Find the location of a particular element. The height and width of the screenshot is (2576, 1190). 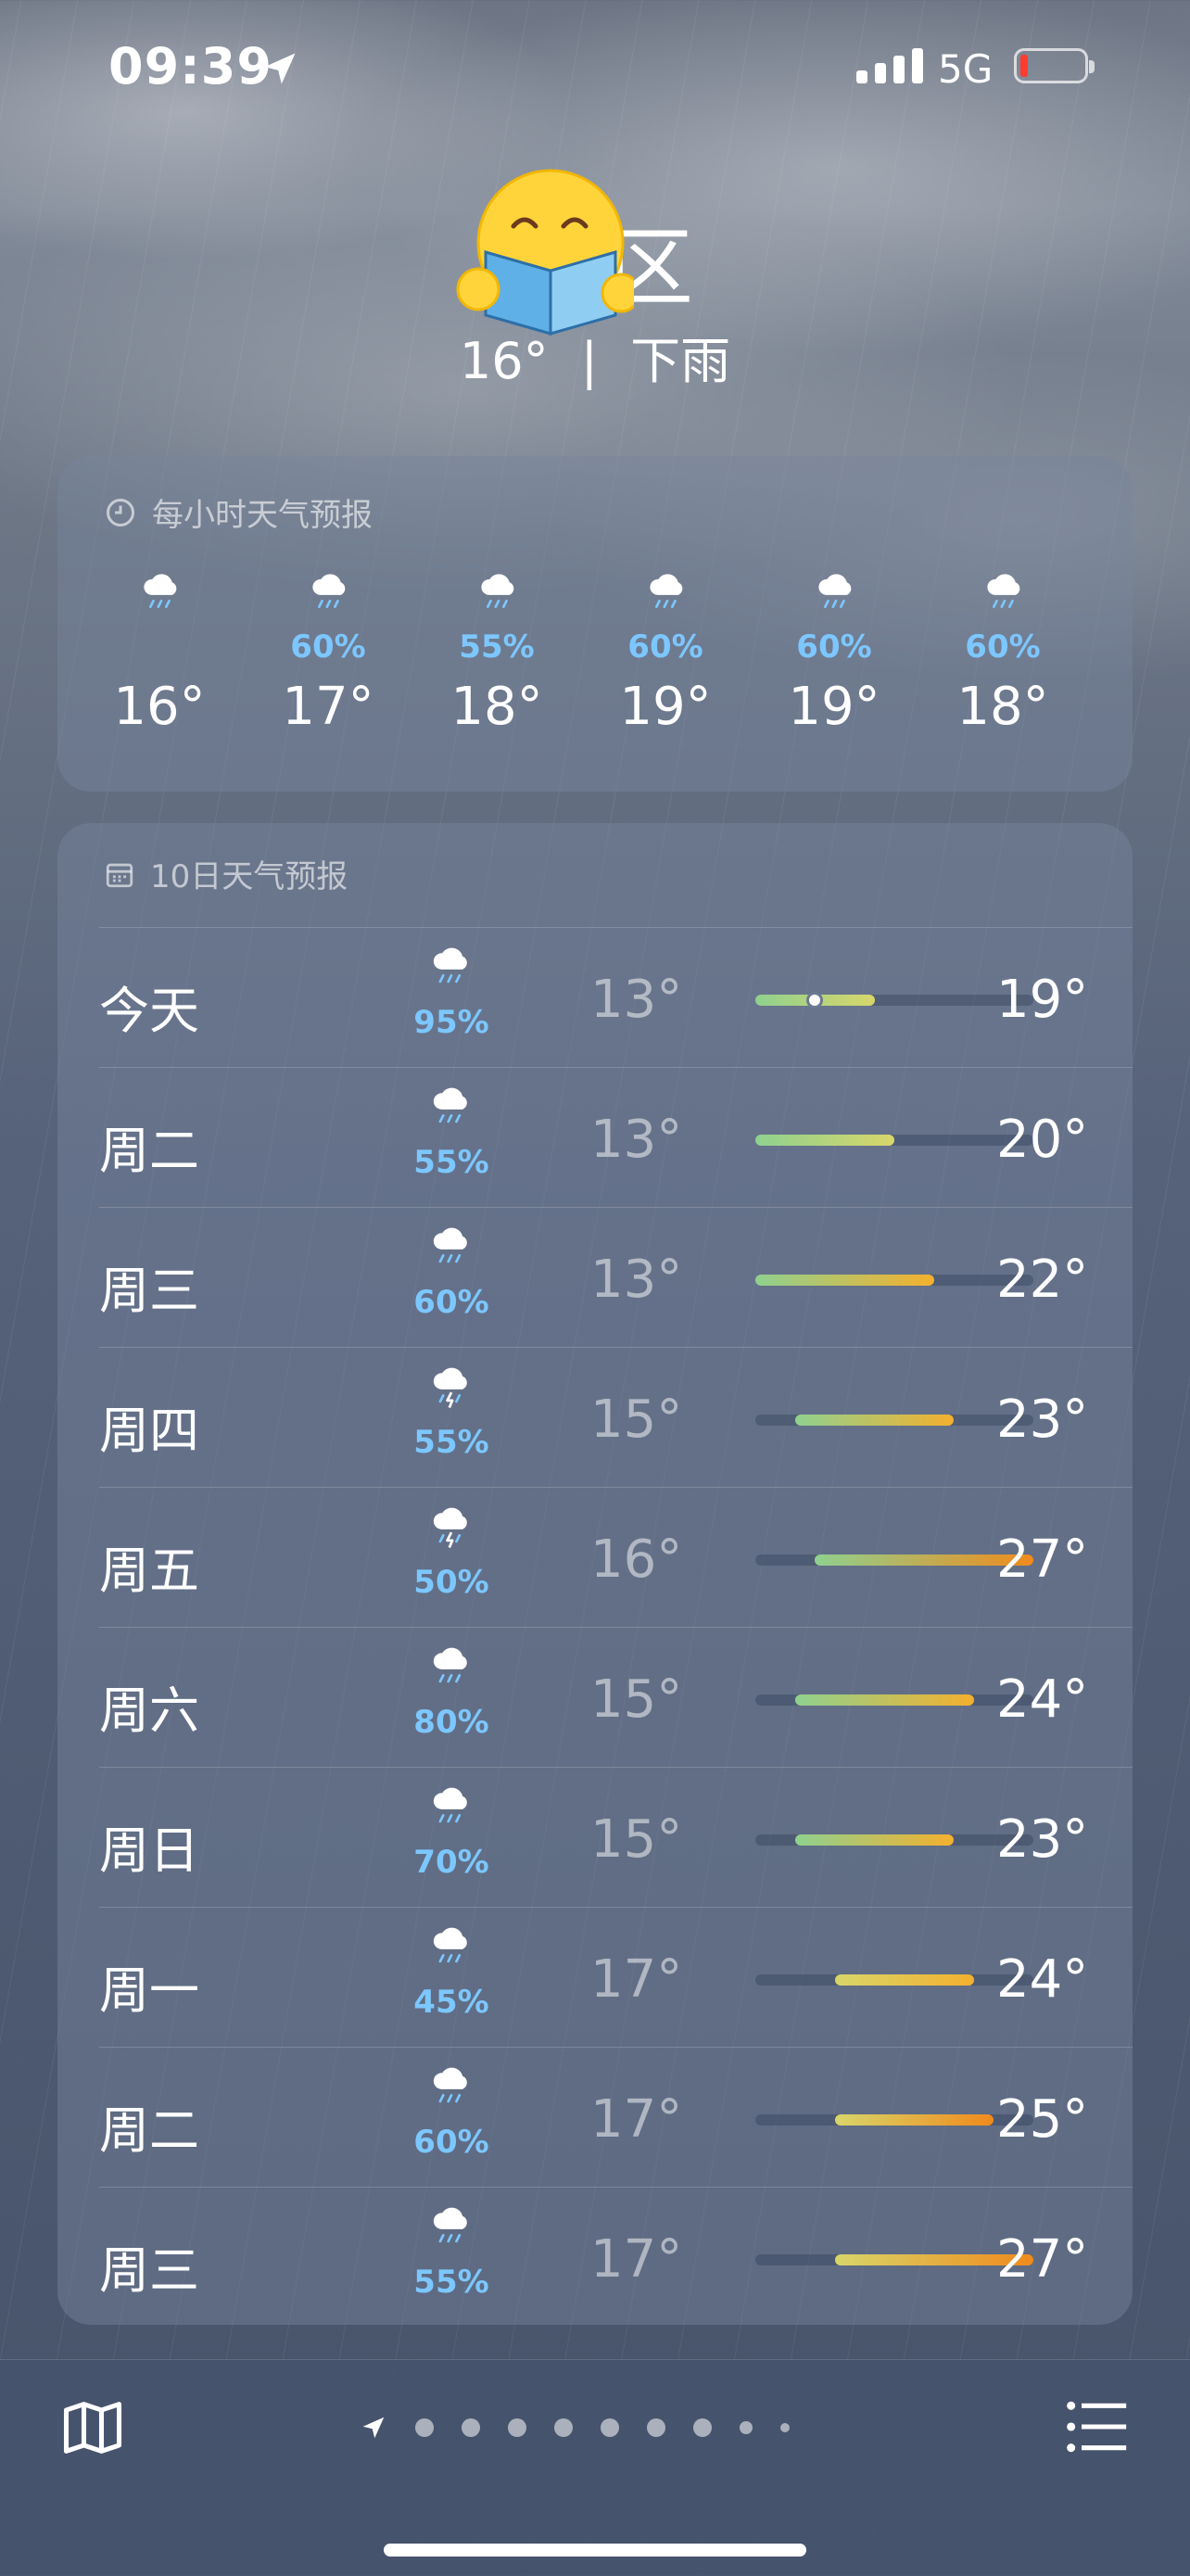

hour-precip: 55% is located at coordinates (497, 647).